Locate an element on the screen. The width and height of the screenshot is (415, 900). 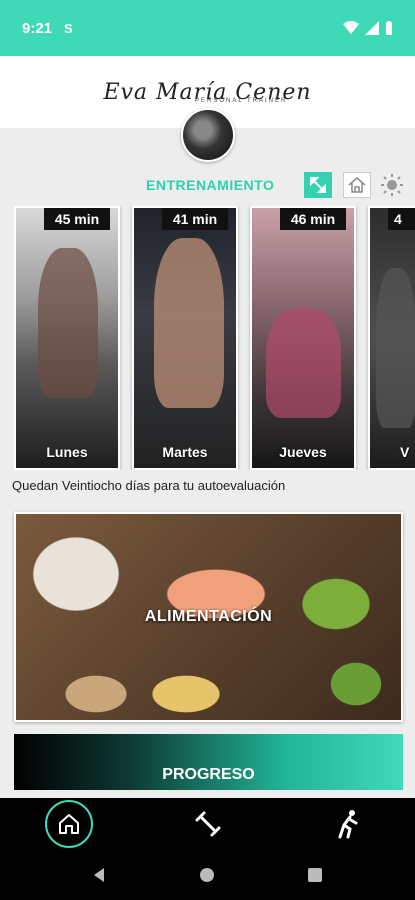
expand-icon is located at coordinates (318, 185).